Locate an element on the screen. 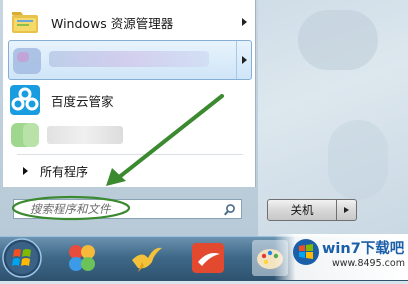 This screenshot has width=408, height=284. watermark-title: win7下载吧 is located at coordinates (363, 249).